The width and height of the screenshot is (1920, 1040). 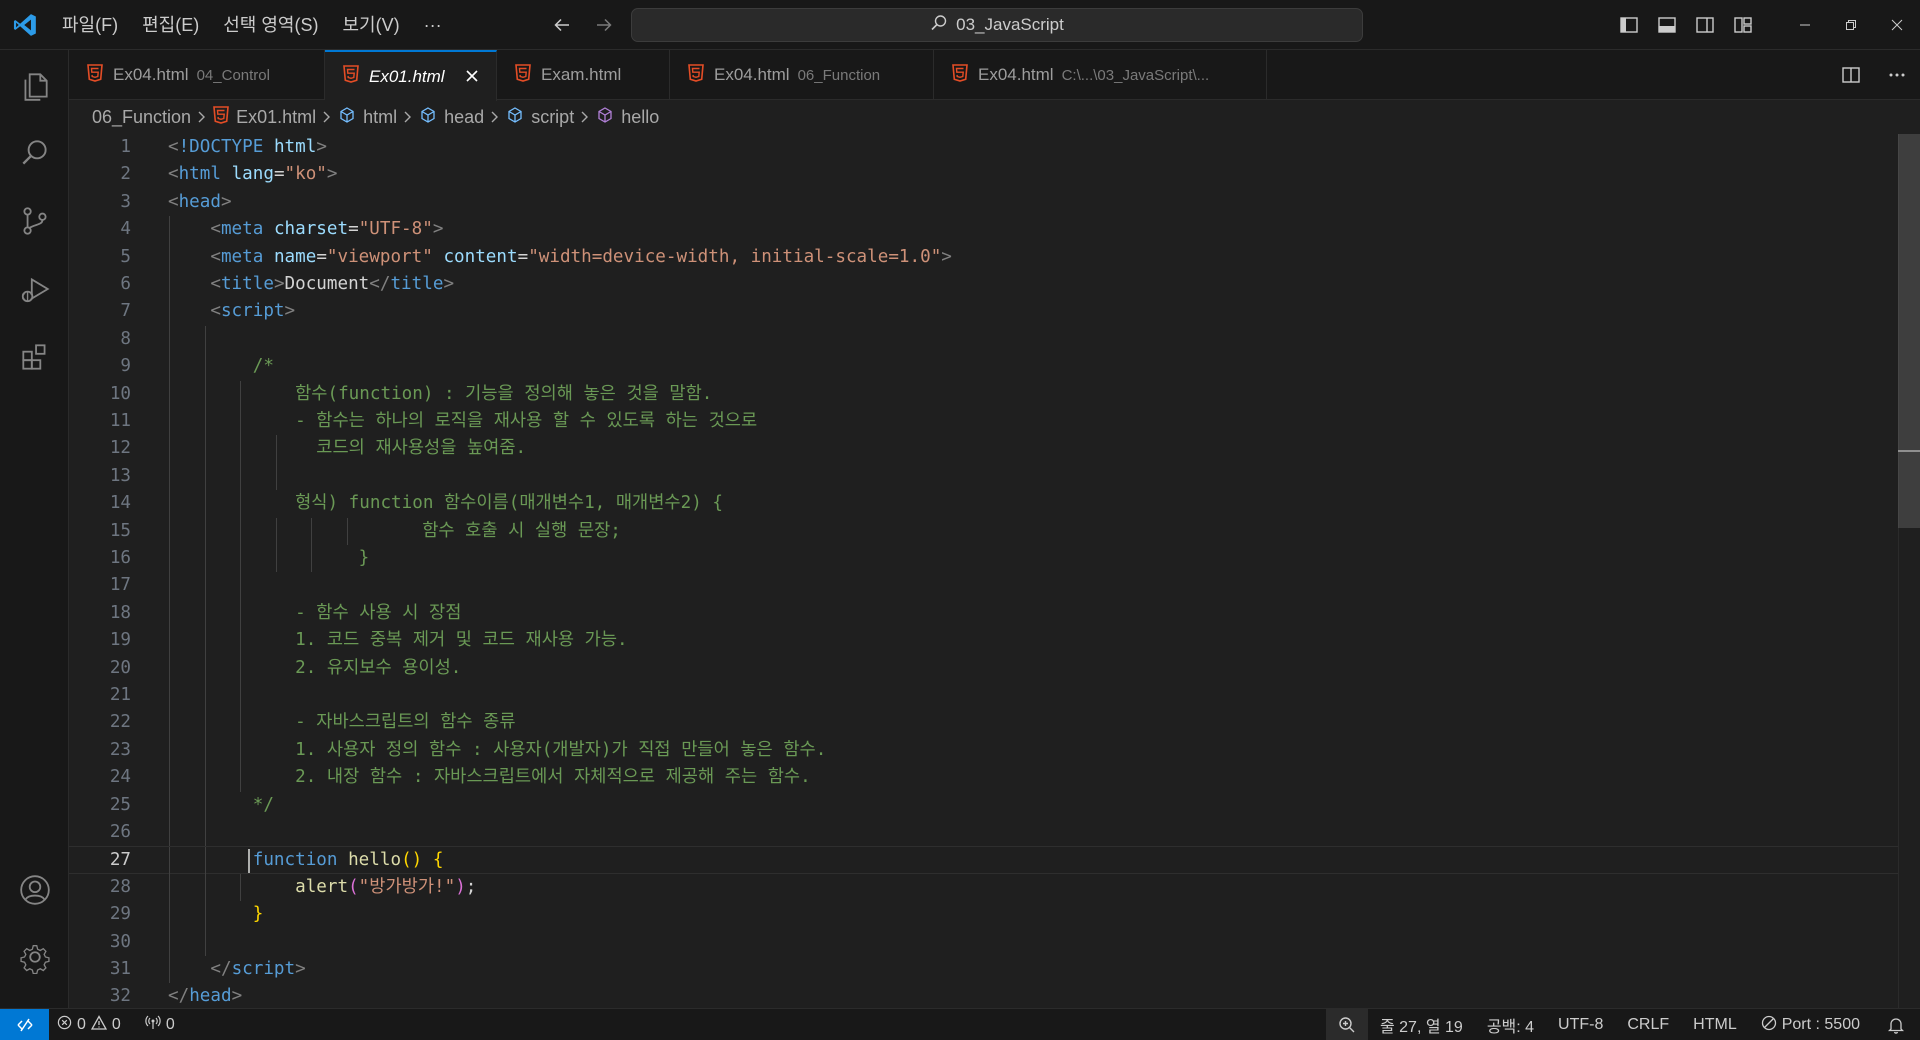 What do you see at coordinates (1648, 1024) in the screenshot?
I see `end-of-line: CRLF` at bounding box center [1648, 1024].